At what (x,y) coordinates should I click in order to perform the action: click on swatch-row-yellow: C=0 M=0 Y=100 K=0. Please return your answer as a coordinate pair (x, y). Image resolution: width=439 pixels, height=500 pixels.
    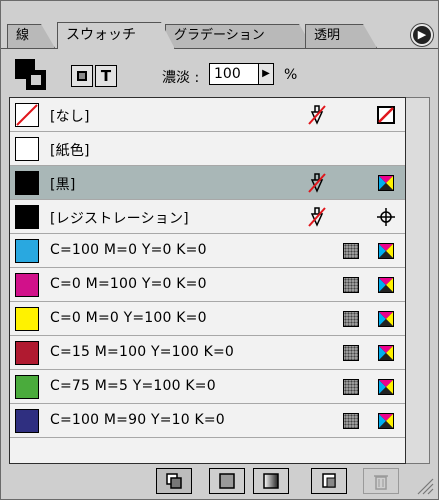
    Looking at the image, I should click on (207, 319).